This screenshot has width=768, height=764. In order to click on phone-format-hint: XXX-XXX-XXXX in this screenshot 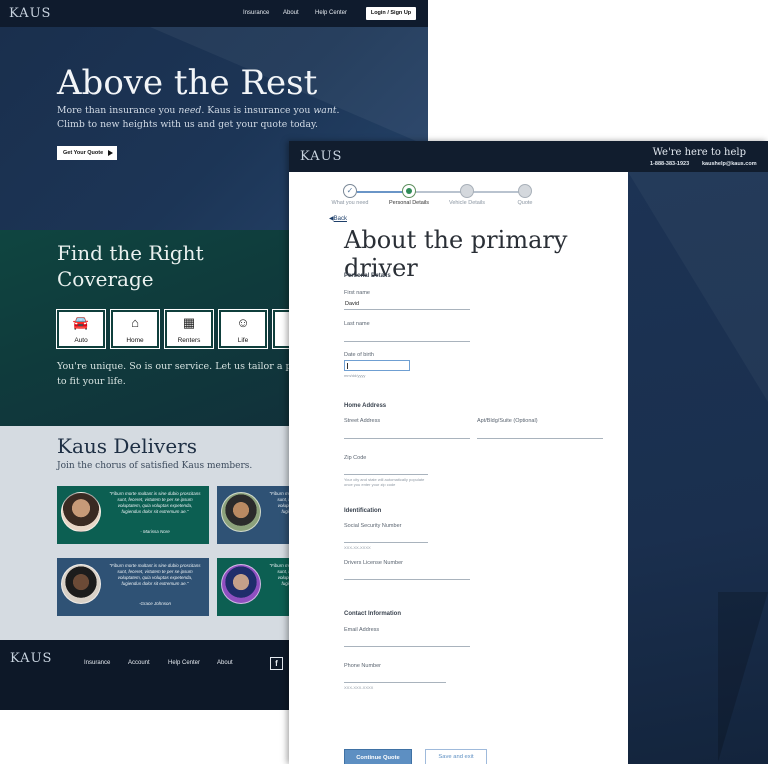, I will do `click(359, 687)`.